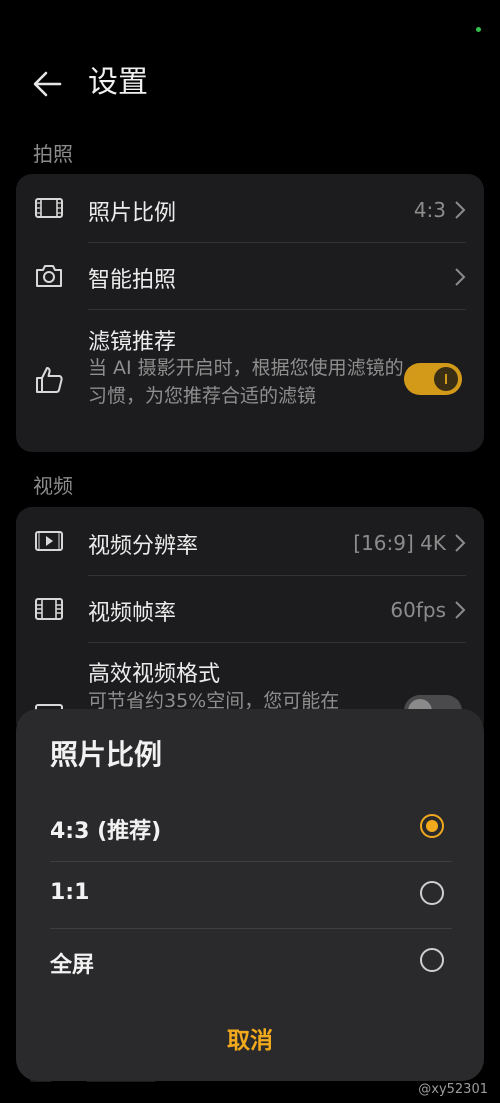 The image size is (500, 1103). I want to click on cancel-button: 取消, so click(250, 1038).